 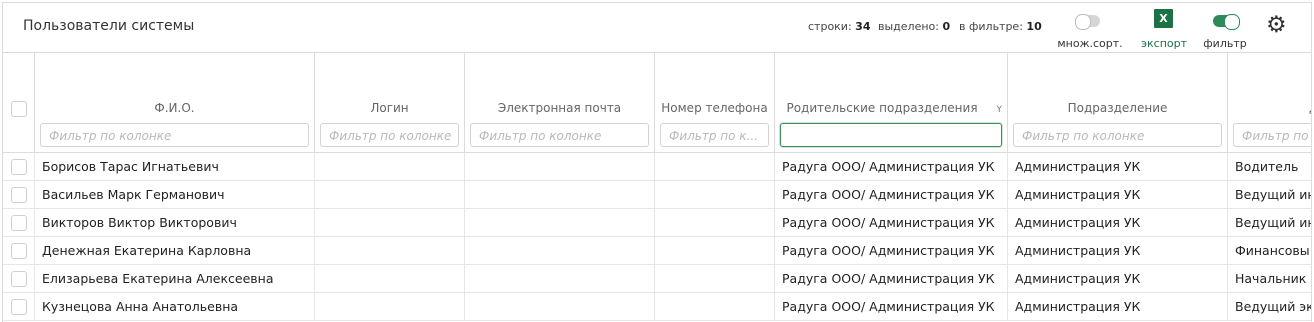 What do you see at coordinates (1226, 22) in the screenshot?
I see `filter-switch` at bounding box center [1226, 22].